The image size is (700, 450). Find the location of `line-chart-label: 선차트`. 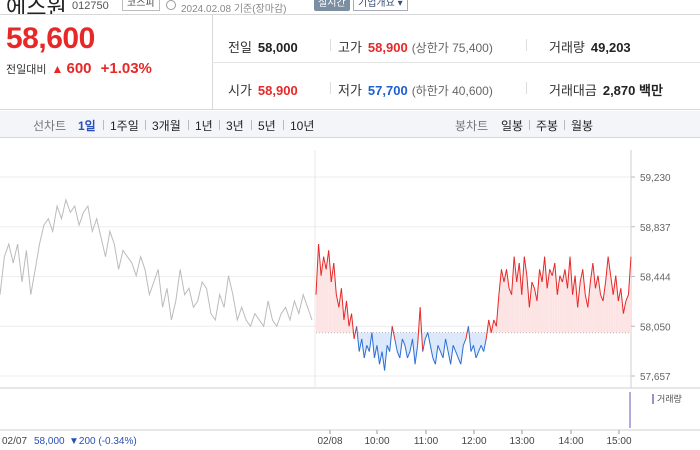

line-chart-label: 선차트 is located at coordinates (50, 126).